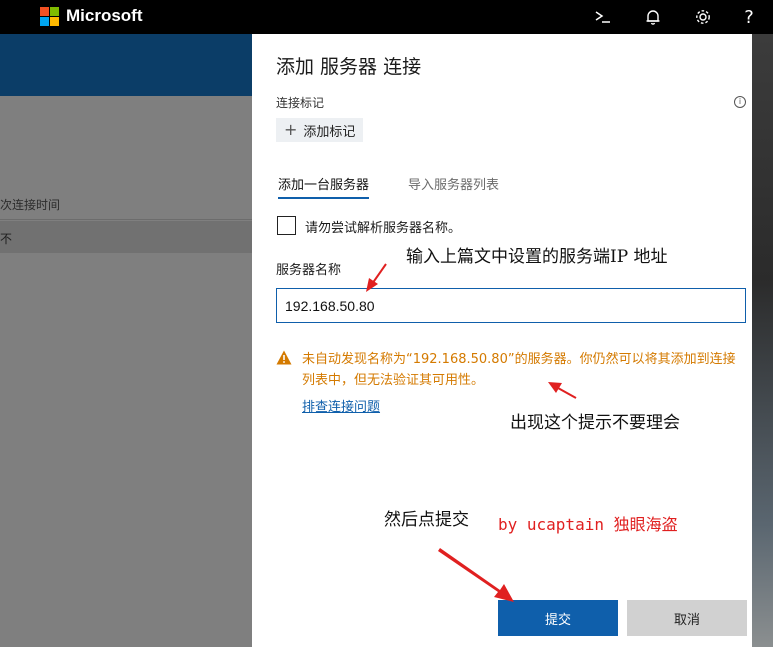  Describe the element at coordinates (6, 239) in the screenshot. I see `background-row-cell: 不` at that location.